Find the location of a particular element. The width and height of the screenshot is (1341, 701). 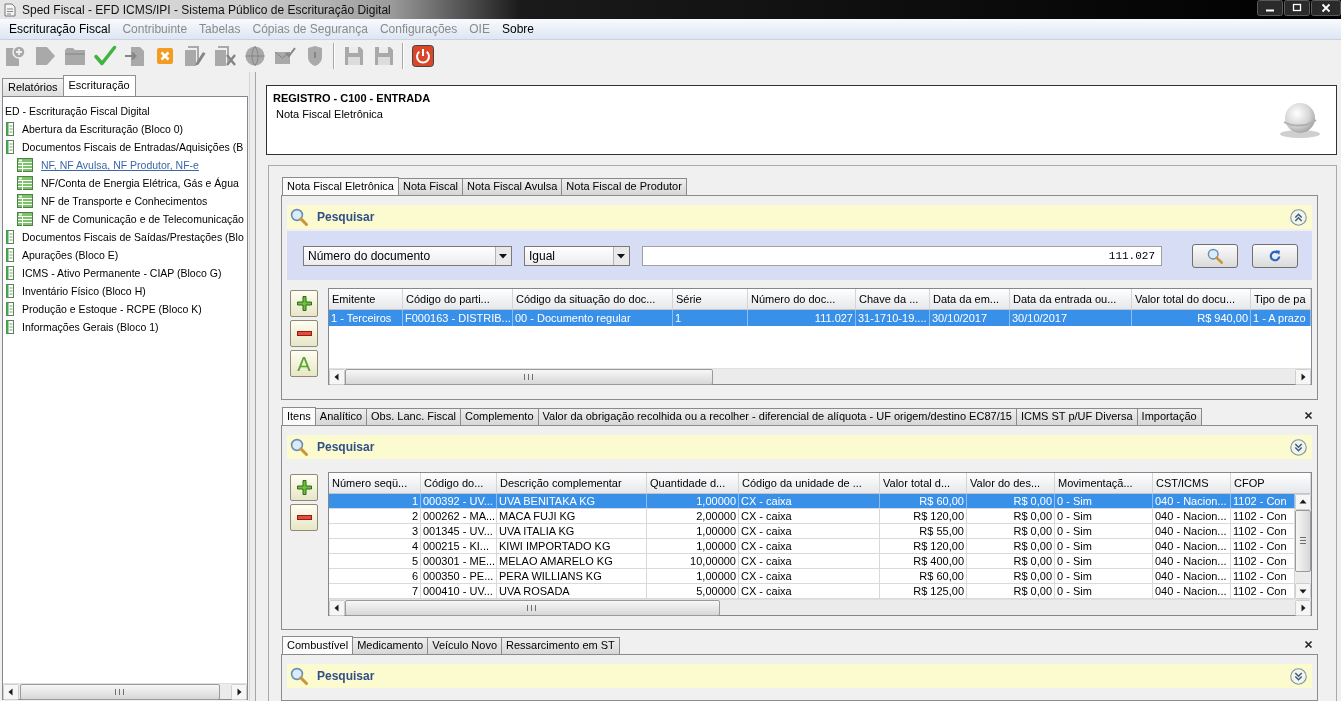

tab: Relatórios is located at coordinates (33, 87).